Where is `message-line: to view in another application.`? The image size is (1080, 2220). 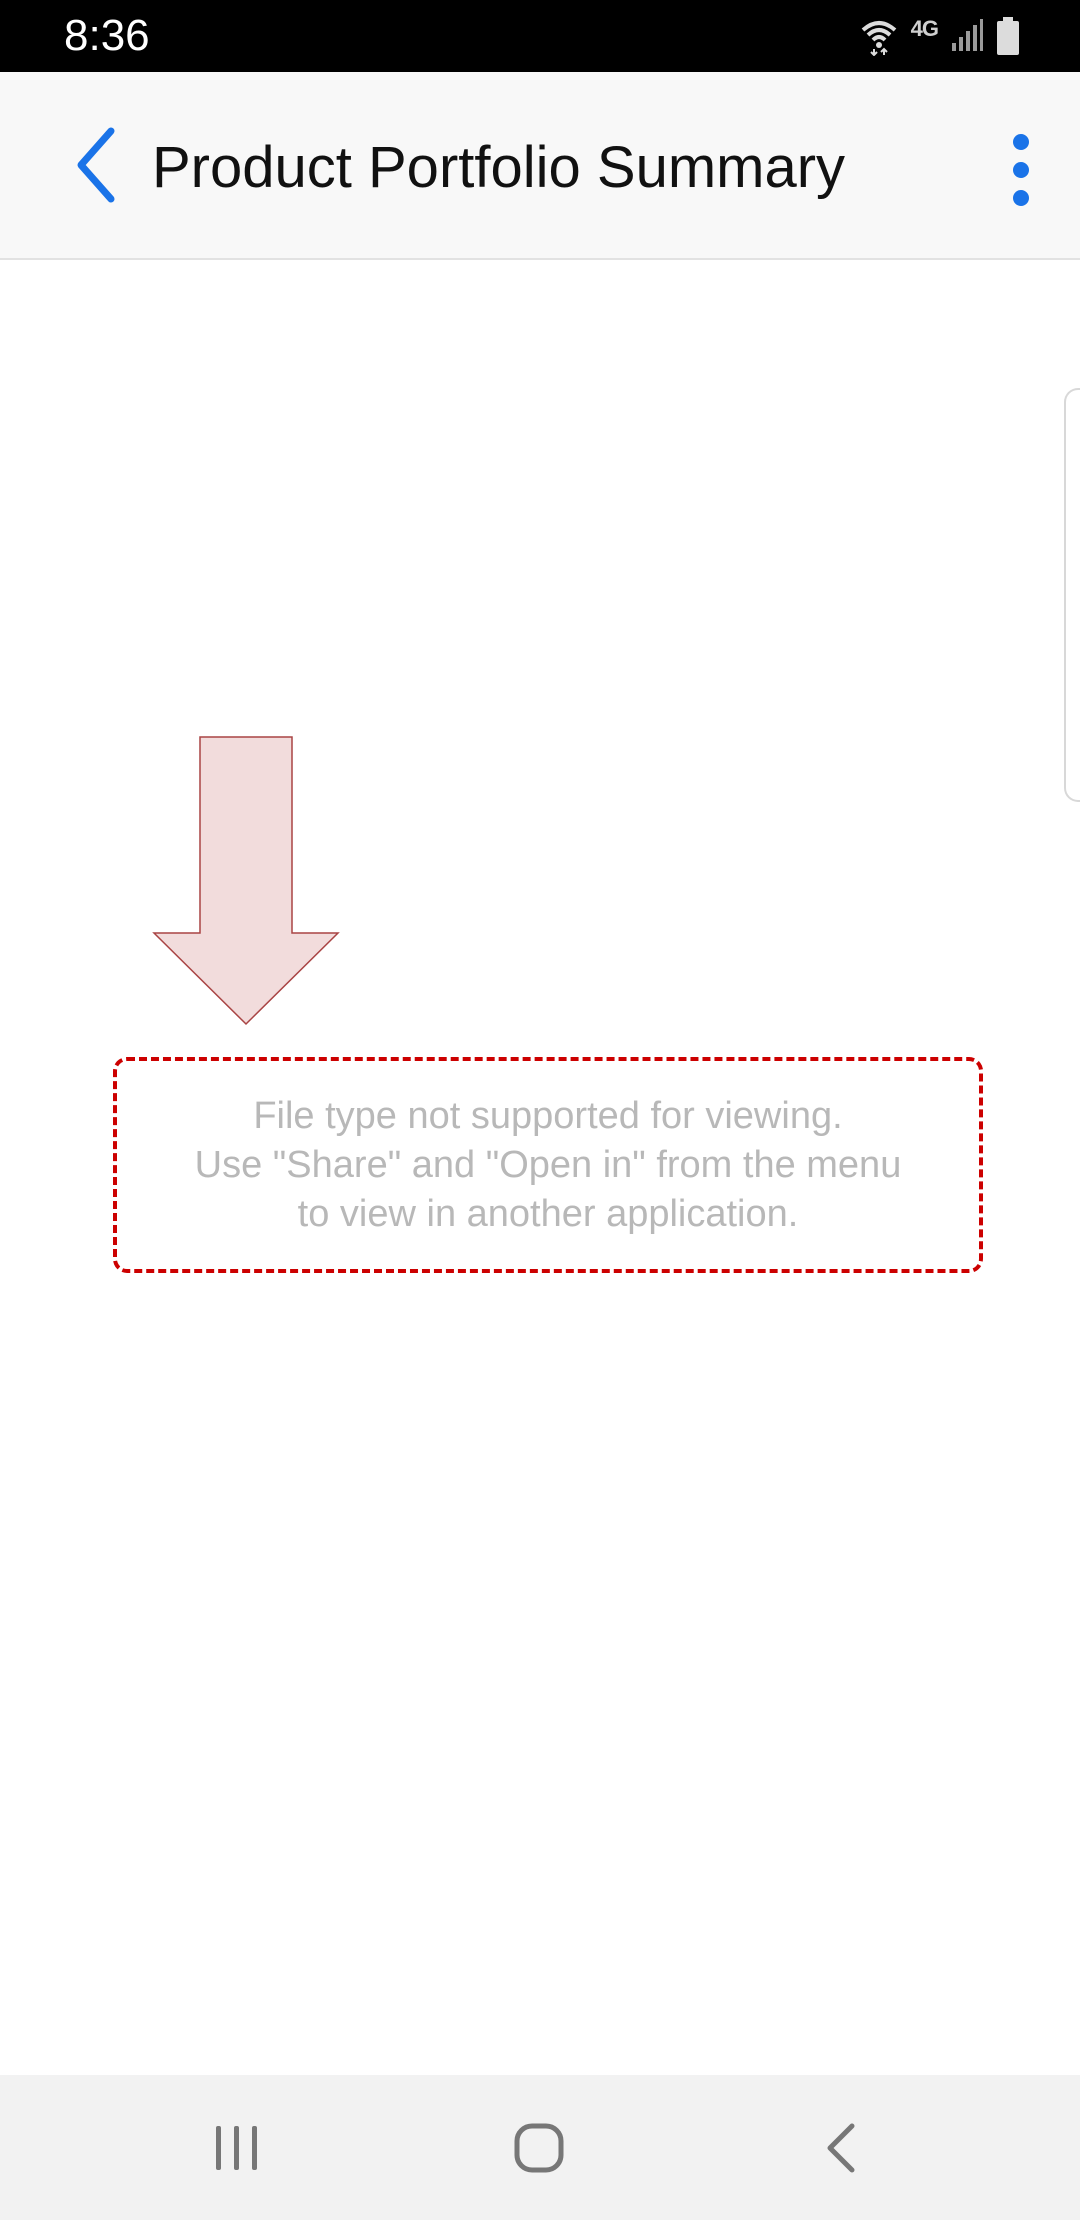
message-line: to view in another application. is located at coordinates (548, 1213).